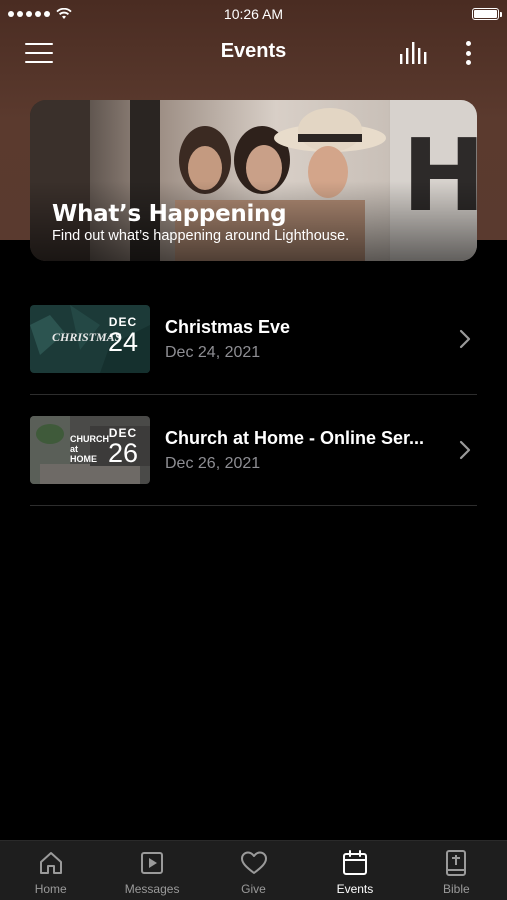 The image size is (507, 900). Describe the element at coordinates (50, 863) in the screenshot. I see `home-icon` at that location.